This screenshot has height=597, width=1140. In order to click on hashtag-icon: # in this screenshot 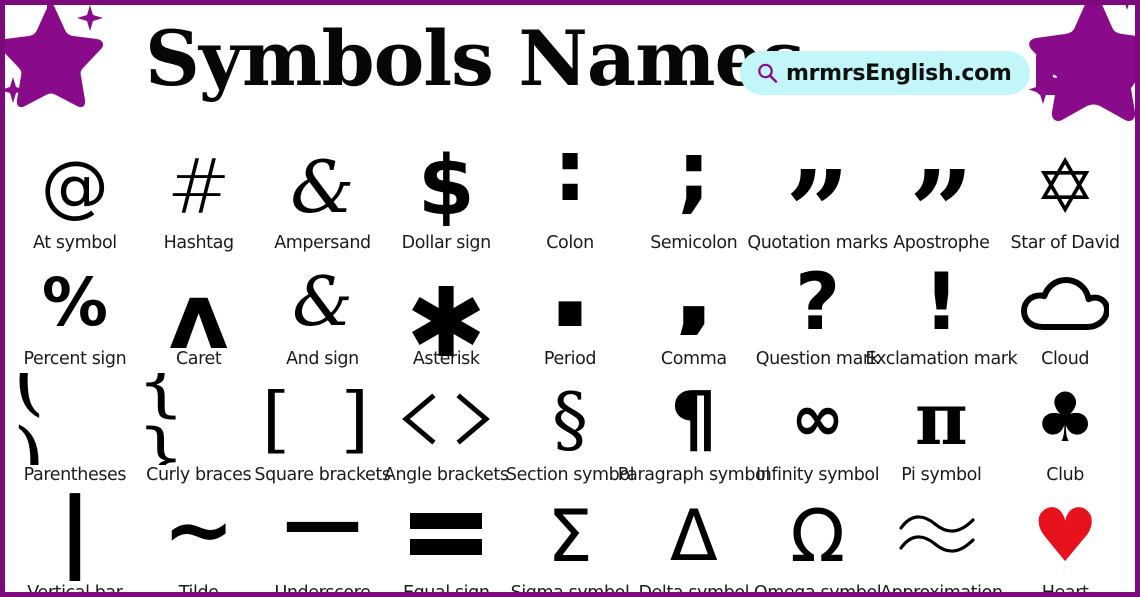, I will do `click(198, 186)`.